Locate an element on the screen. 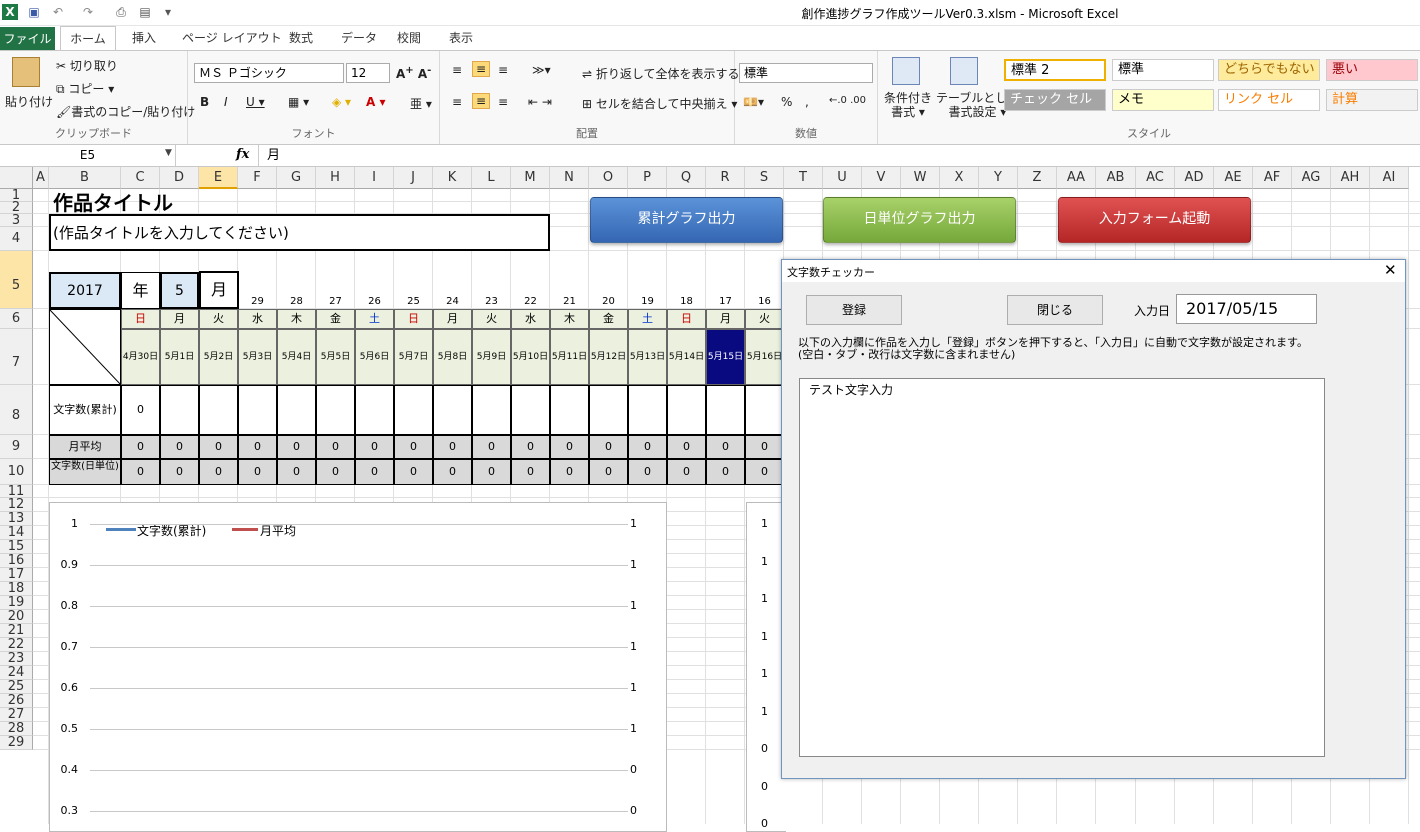 The image size is (1420, 832). date-cell: 5月5日 is located at coordinates (335, 357).